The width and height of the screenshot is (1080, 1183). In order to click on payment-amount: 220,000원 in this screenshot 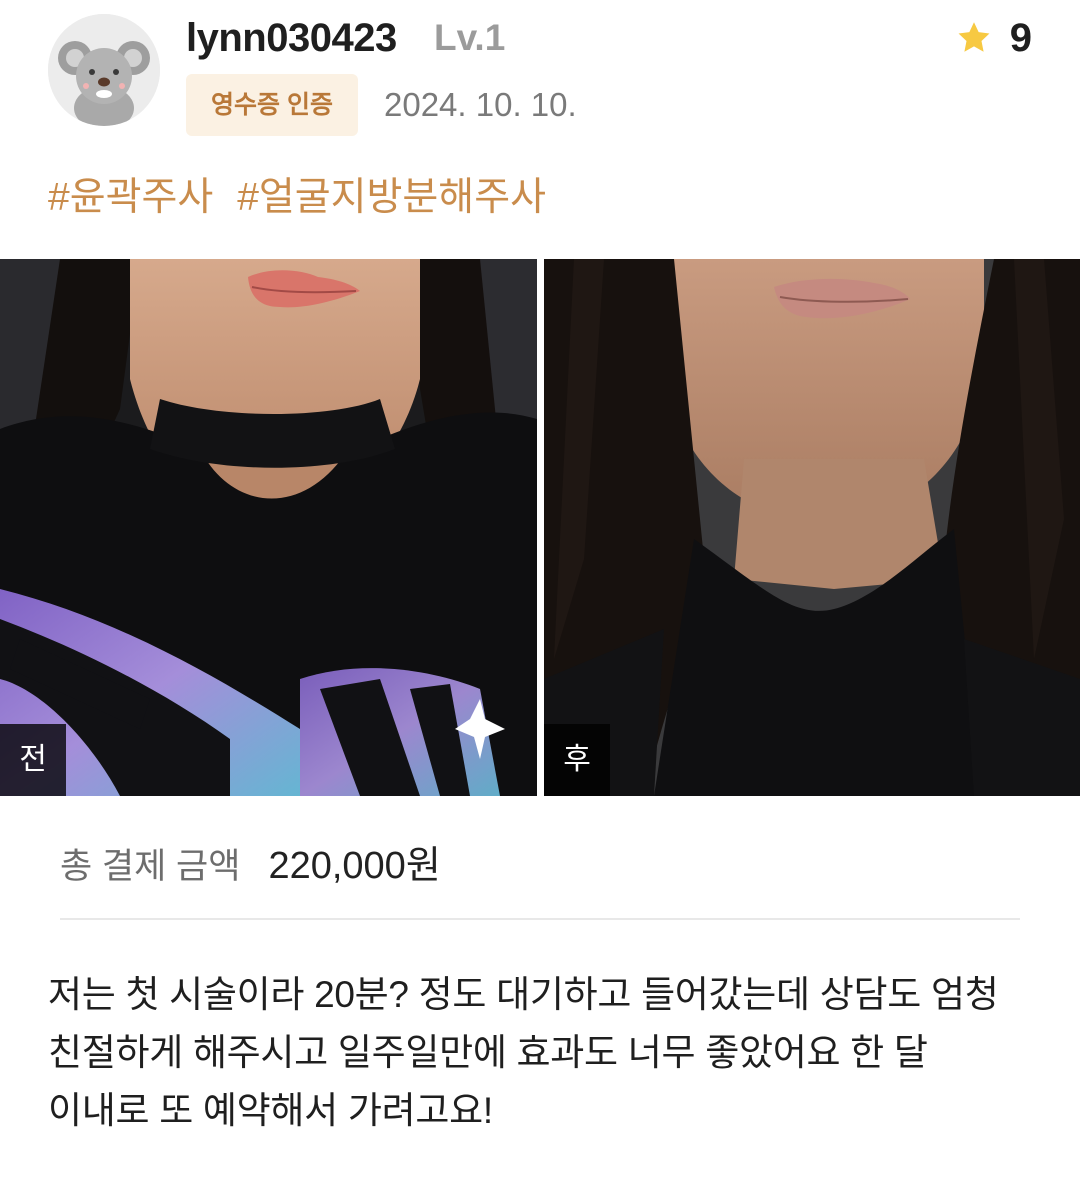, I will do `click(354, 866)`.